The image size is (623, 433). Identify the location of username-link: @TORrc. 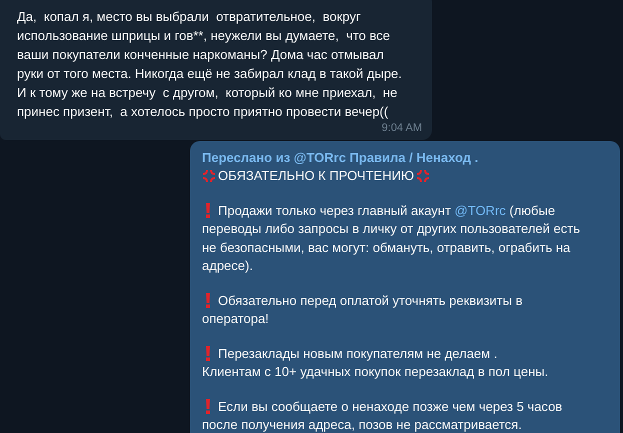
(480, 211).